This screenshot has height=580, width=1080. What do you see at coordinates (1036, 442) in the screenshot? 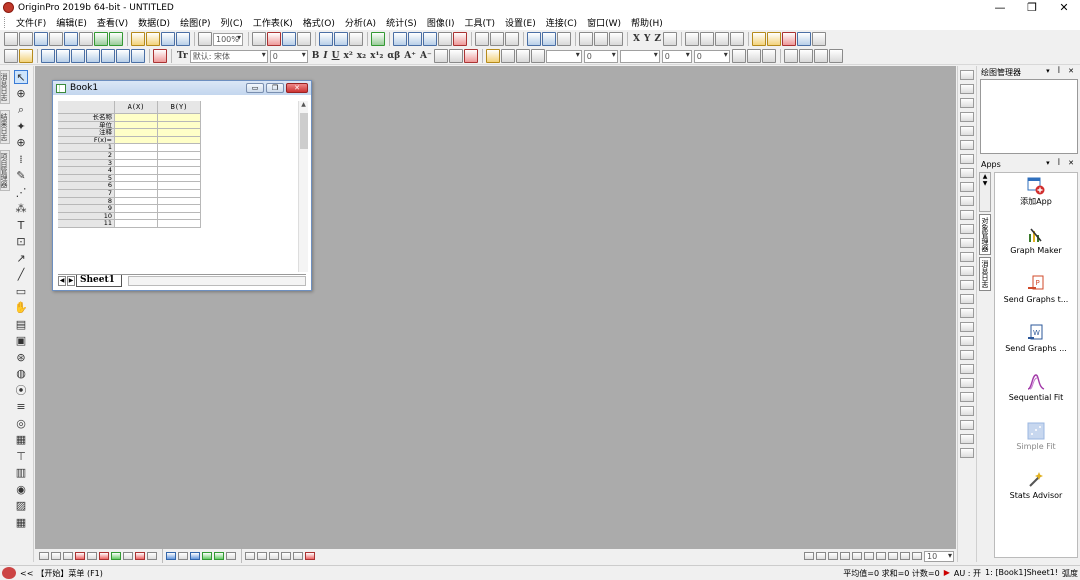
I see `app-item-simple-fit: Simple Fit` at bounding box center [1036, 442].